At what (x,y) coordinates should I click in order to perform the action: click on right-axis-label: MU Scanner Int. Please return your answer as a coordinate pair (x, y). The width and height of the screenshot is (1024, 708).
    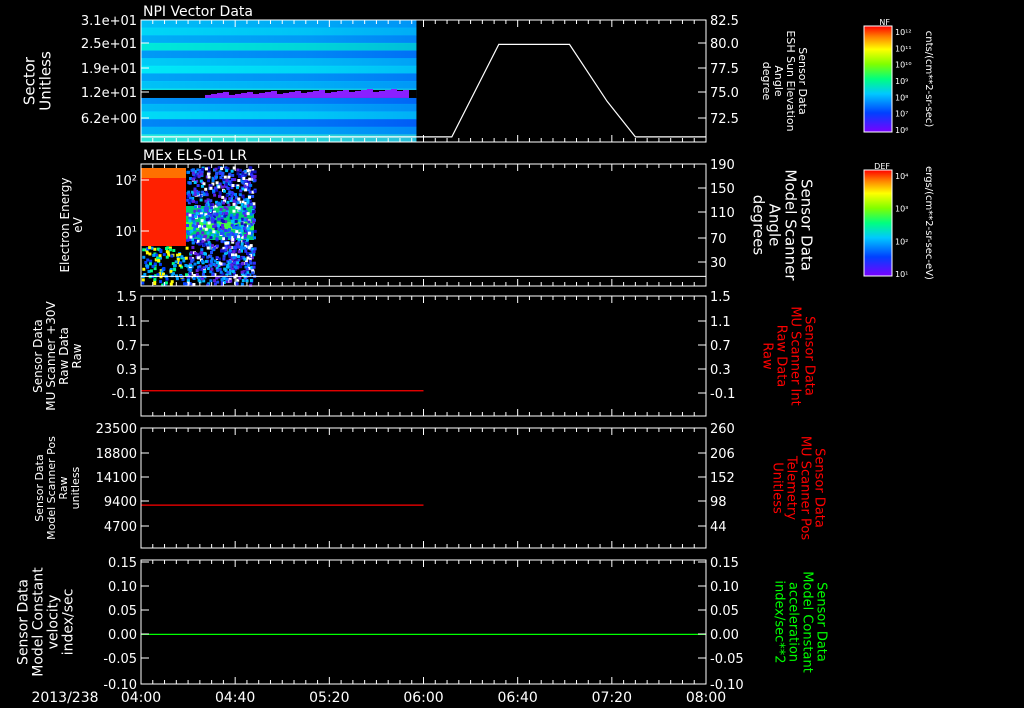
    Looking at the image, I should click on (795, 355).